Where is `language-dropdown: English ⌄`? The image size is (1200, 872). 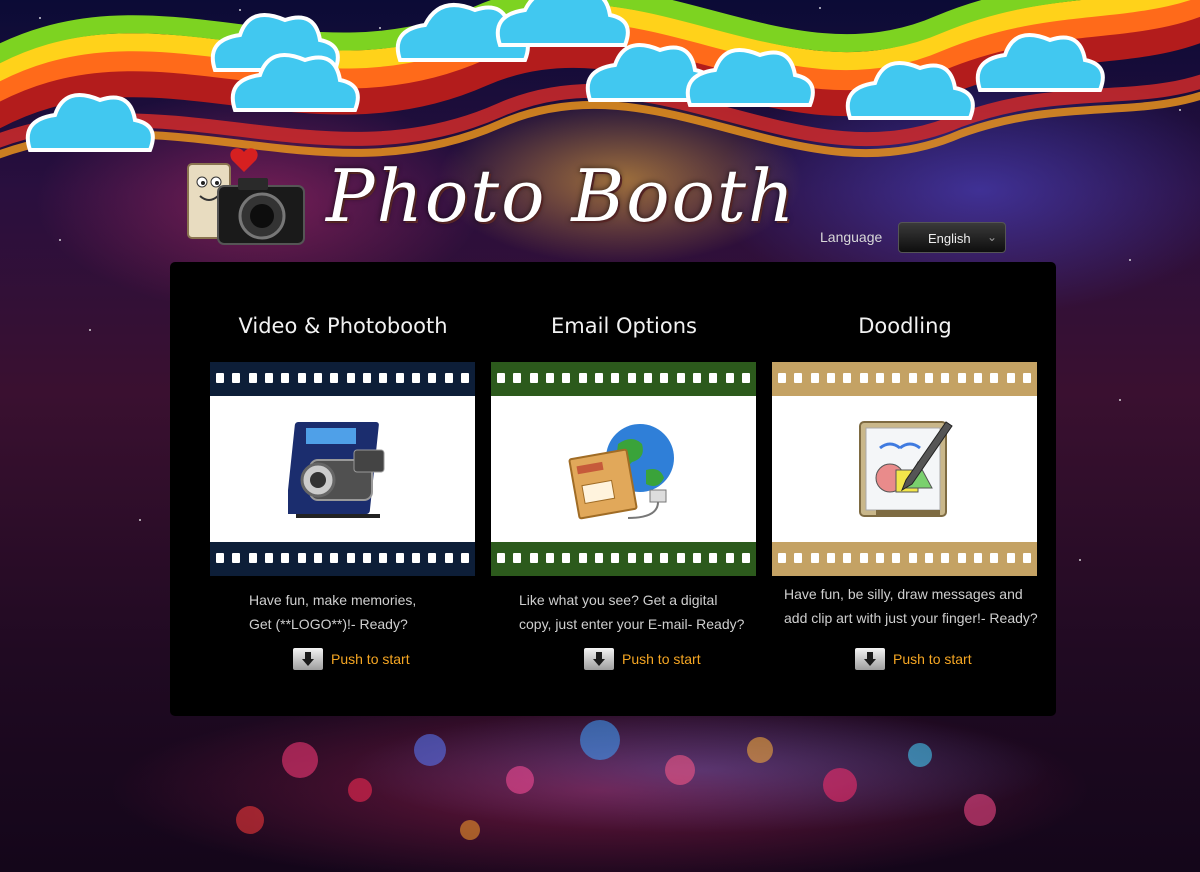 language-dropdown: English ⌄ is located at coordinates (952, 237).